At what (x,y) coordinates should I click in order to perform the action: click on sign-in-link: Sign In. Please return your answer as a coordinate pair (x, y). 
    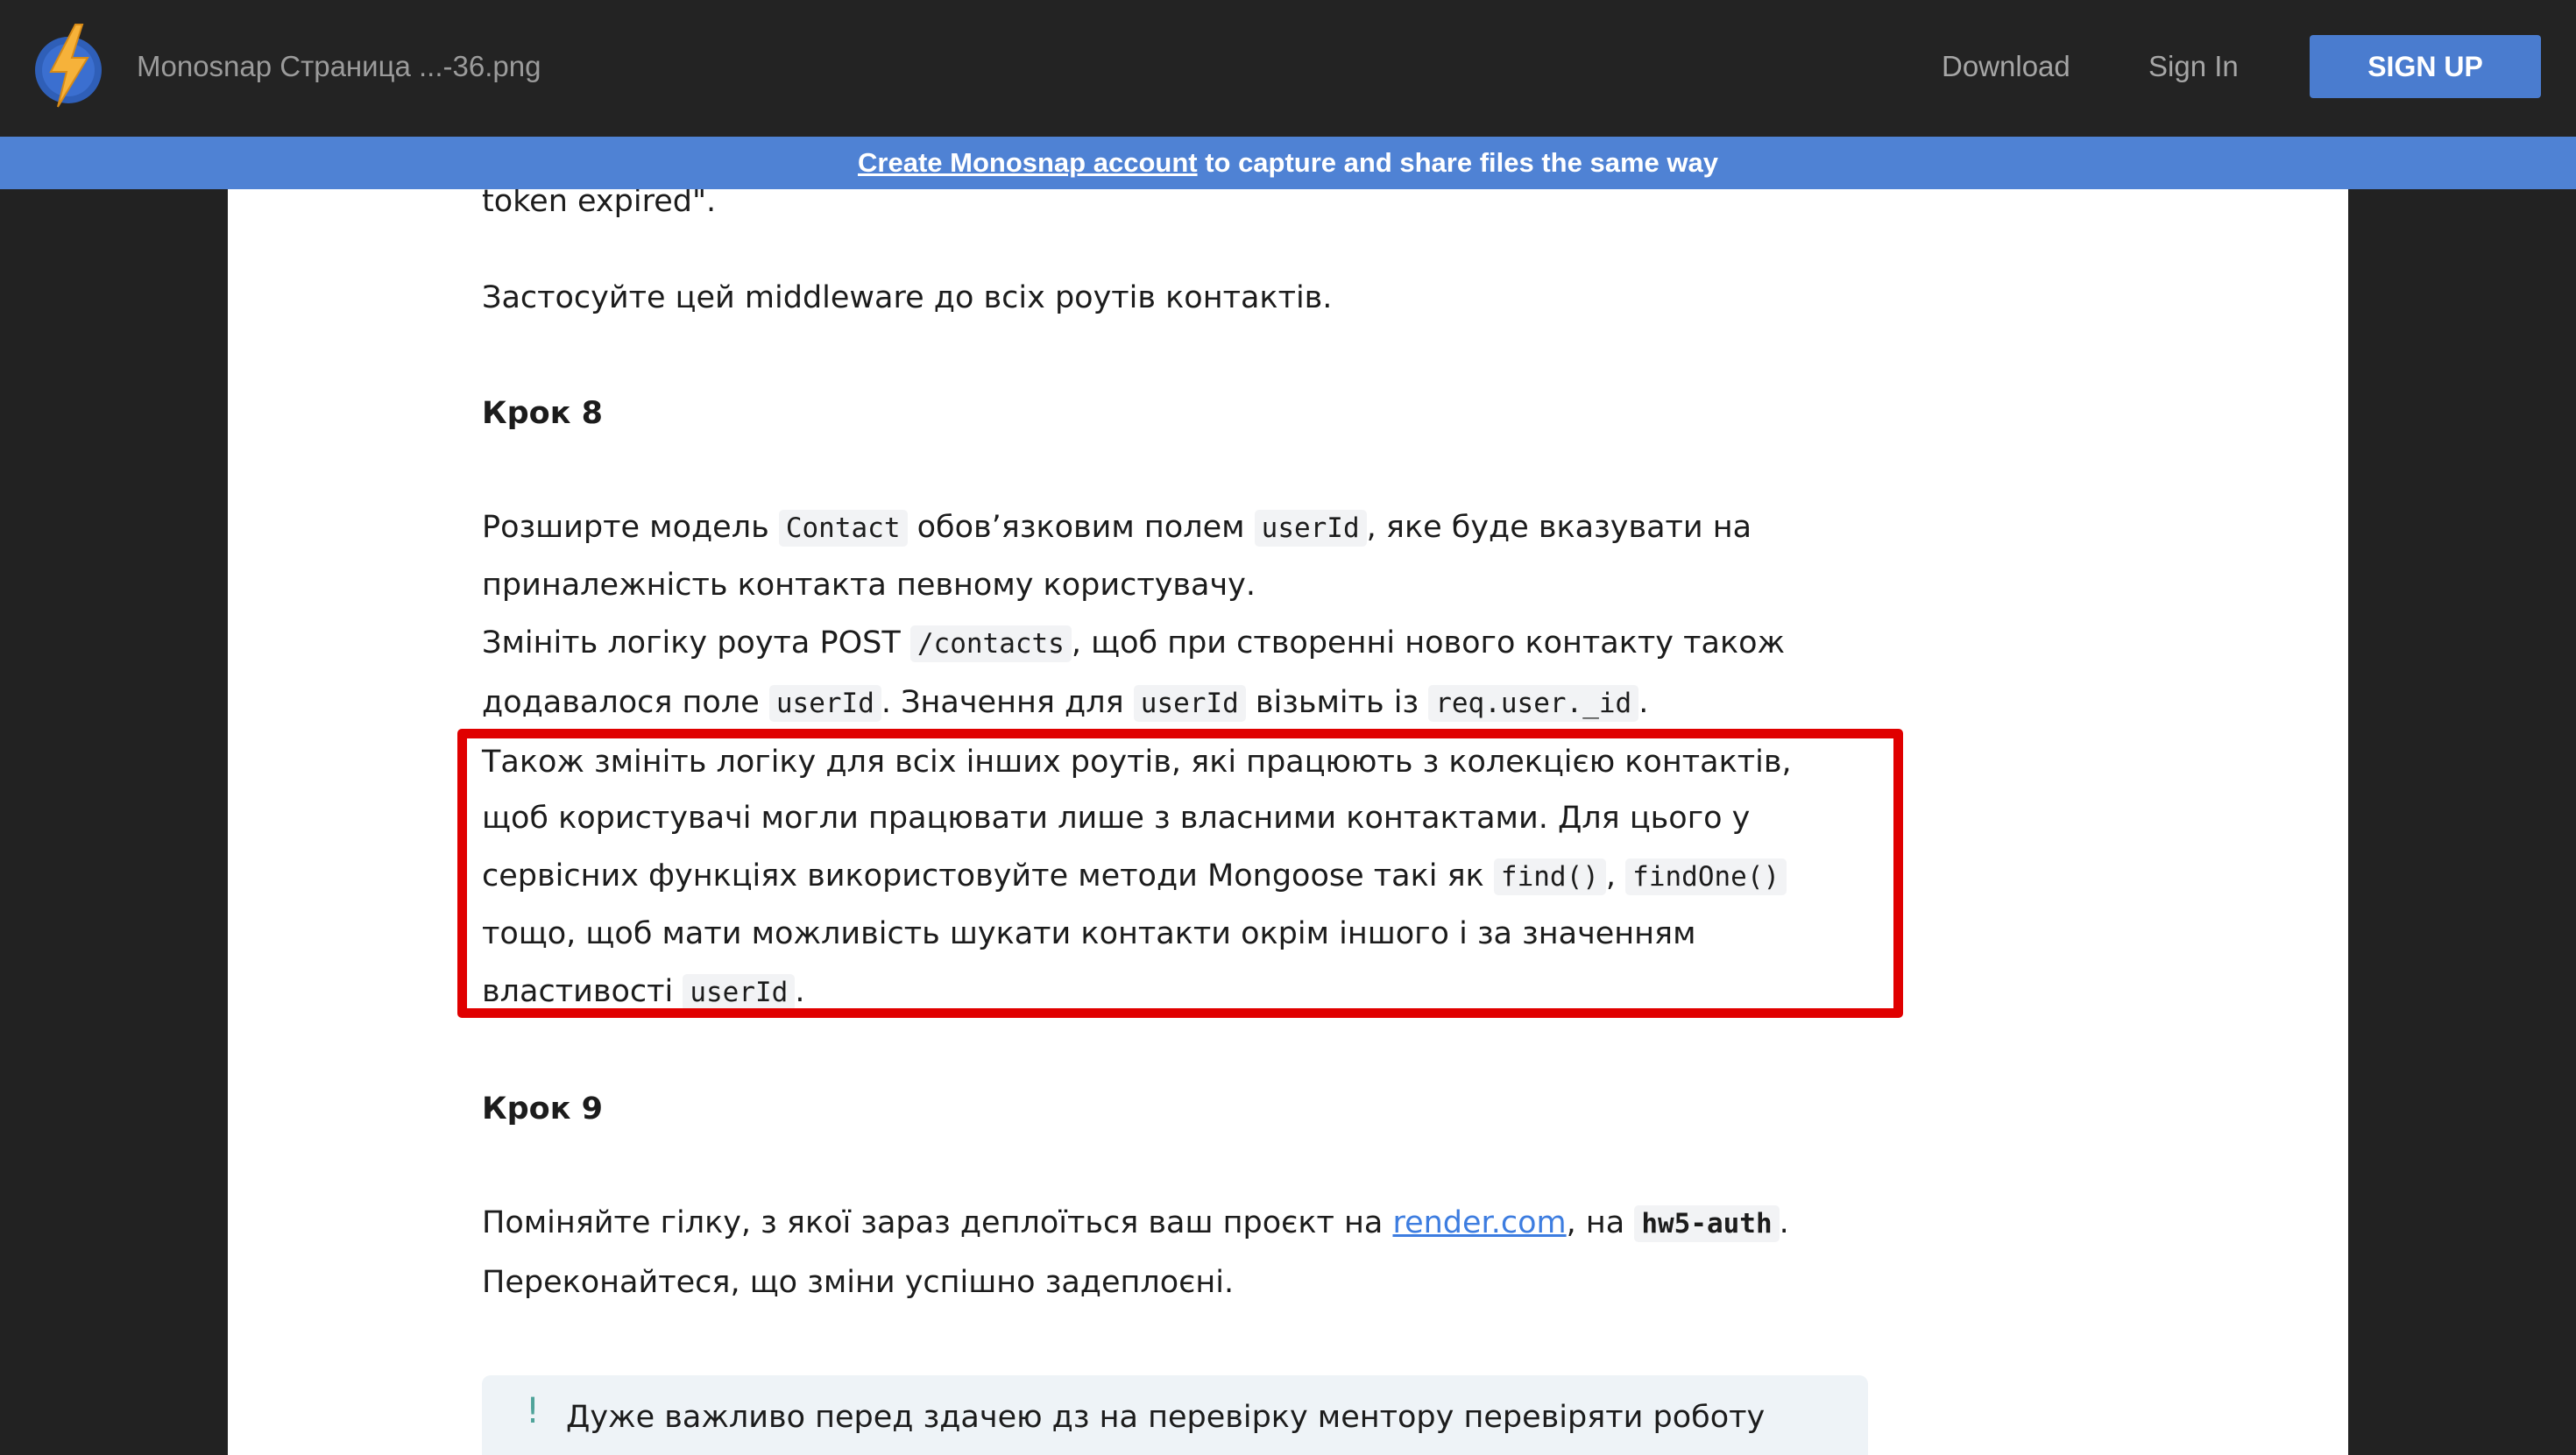
    Looking at the image, I should click on (2193, 67).